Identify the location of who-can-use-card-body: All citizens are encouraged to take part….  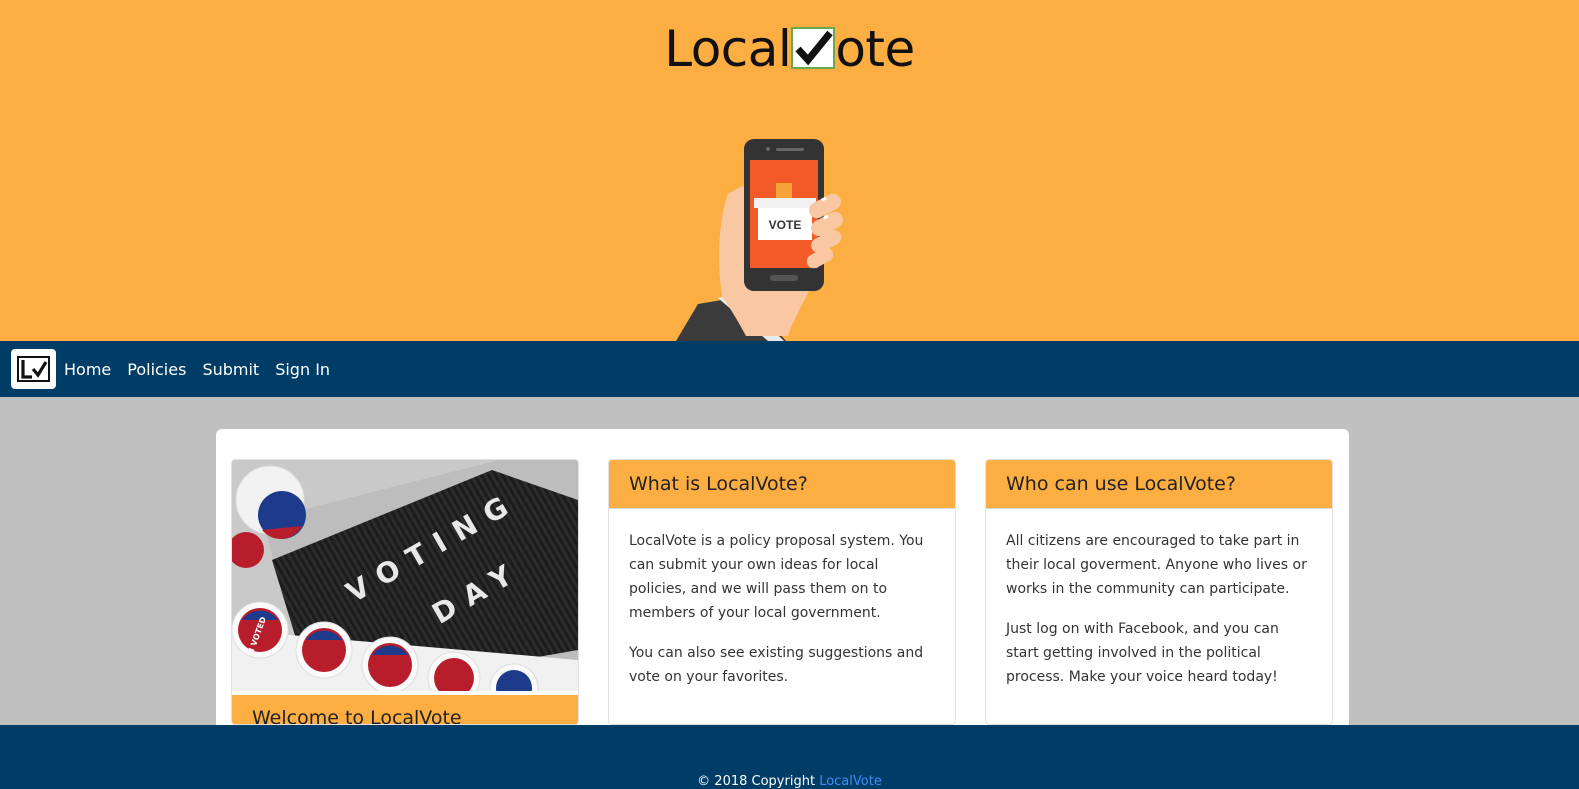
(1159, 599).